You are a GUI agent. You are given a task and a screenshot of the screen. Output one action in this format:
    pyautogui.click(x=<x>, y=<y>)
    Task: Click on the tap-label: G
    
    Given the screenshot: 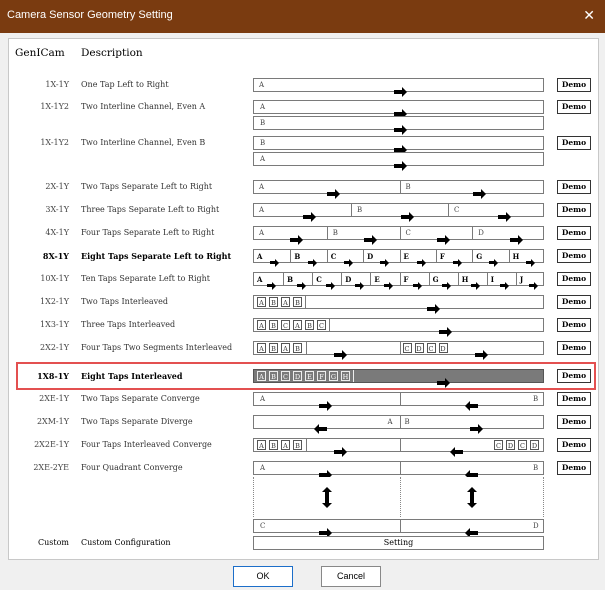 What is the action you would take?
    pyautogui.click(x=435, y=279)
    